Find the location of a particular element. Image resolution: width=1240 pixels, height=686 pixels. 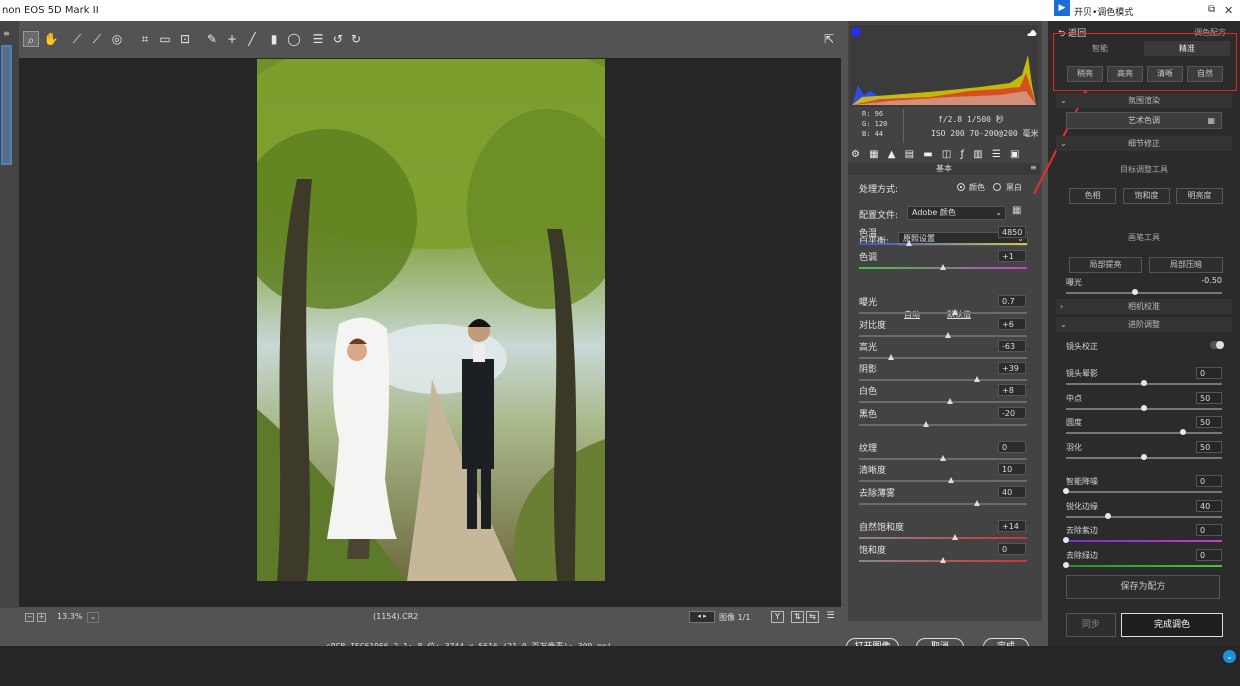

preset-high-bright: 高亮 is located at coordinates (1125, 74).